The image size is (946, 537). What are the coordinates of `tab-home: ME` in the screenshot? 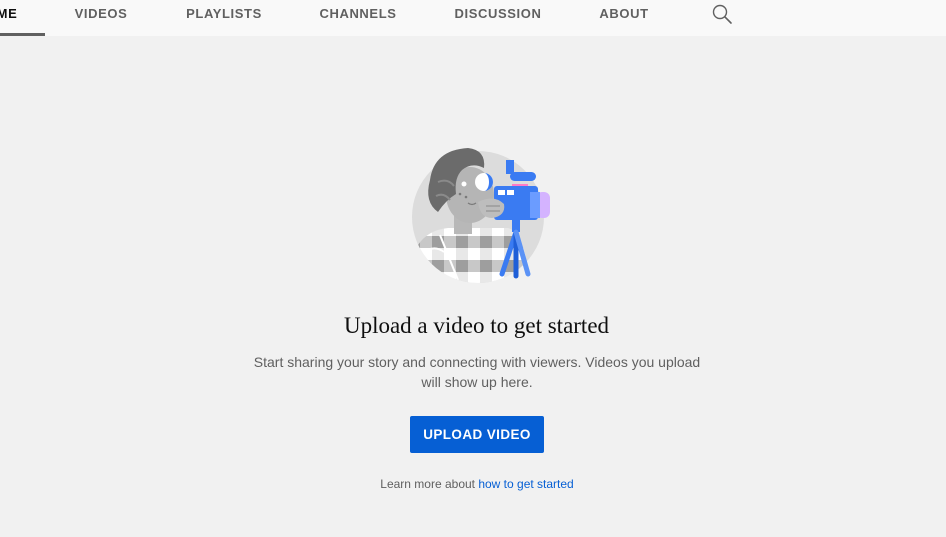 It's located at (11, 18).